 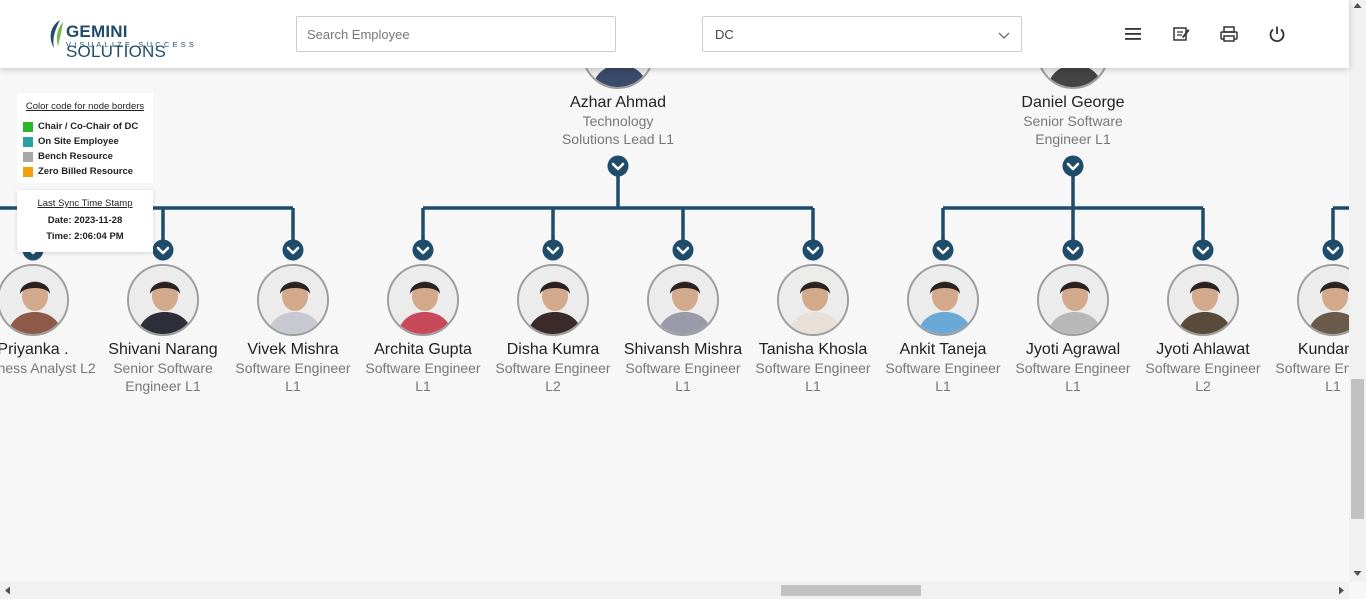 What do you see at coordinates (1073, 102) in the screenshot?
I see `employee-name: Daniel George` at bounding box center [1073, 102].